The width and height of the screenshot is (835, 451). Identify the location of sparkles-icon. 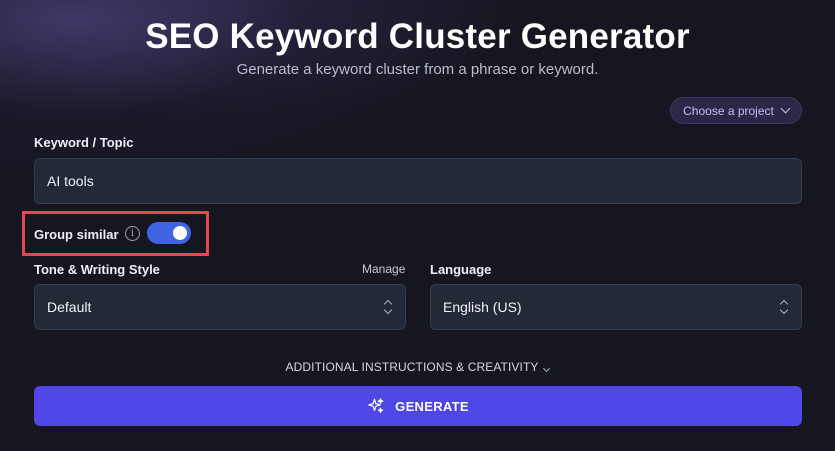
(376, 405).